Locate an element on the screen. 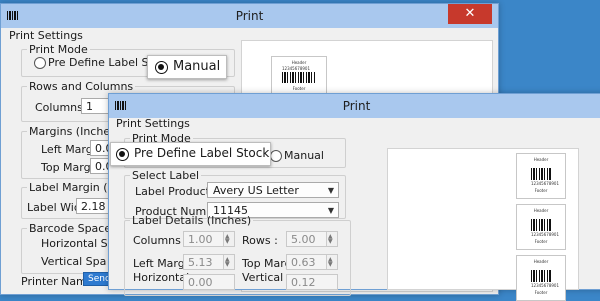 The width and height of the screenshot is (600, 301). front-preview-label-1: Header 12345678901 Footer is located at coordinates (541, 176).